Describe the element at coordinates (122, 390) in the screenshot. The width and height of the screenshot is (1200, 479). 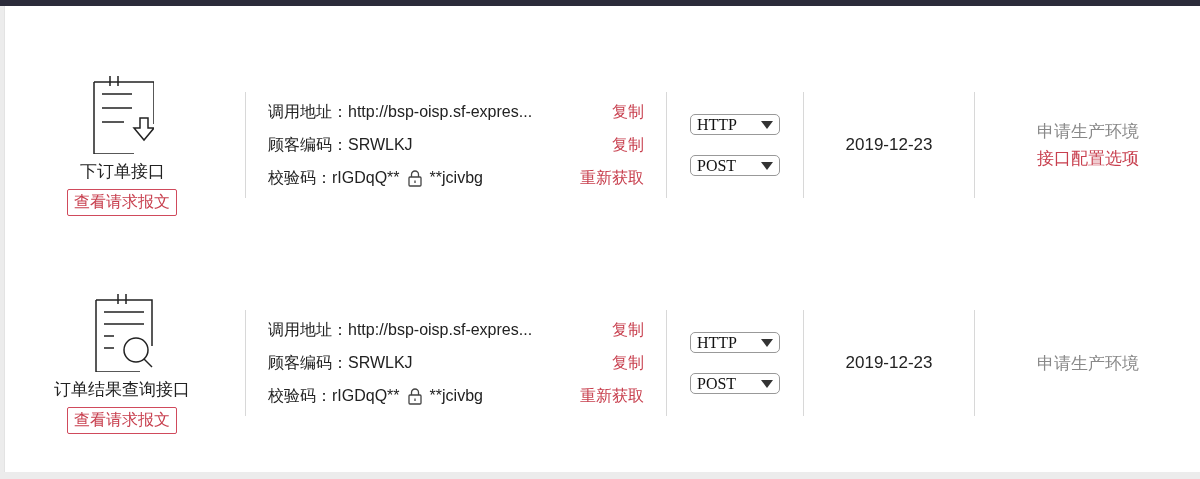
I see `interface-name: 订单结果查询接口` at that location.